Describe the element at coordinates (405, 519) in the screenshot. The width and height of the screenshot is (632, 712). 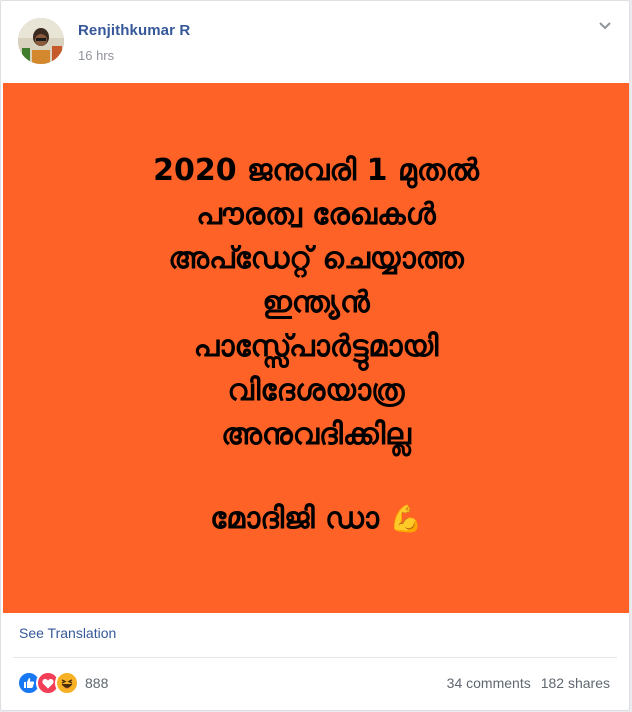
I see `flexed-biceps-icon: 💪` at that location.